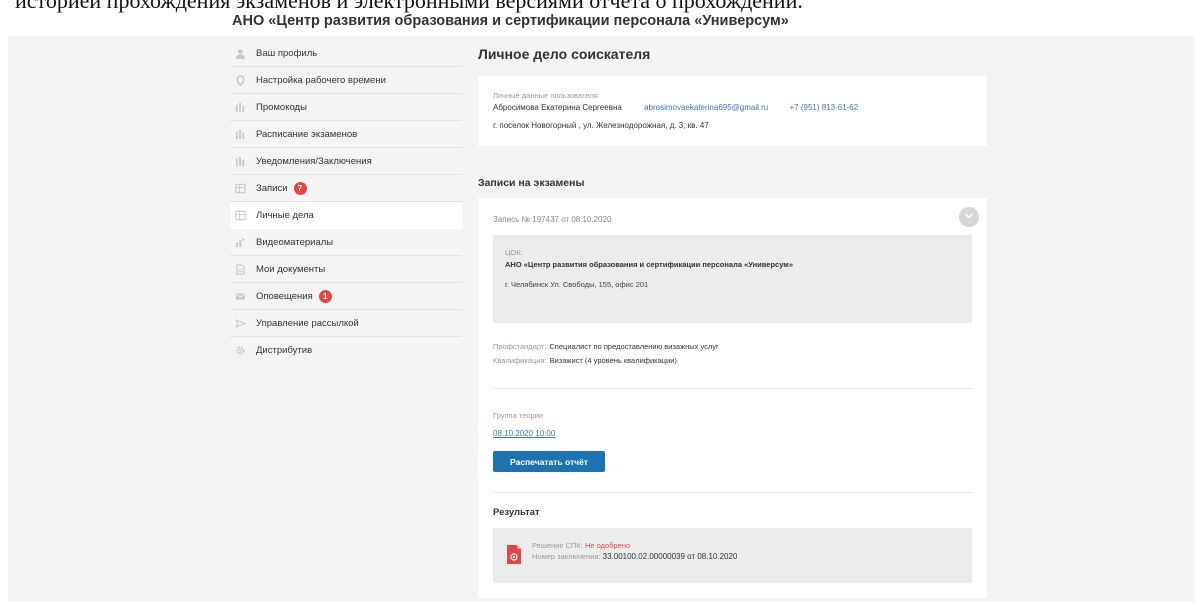  What do you see at coordinates (240, 269) in the screenshot?
I see `document-icon` at bounding box center [240, 269].